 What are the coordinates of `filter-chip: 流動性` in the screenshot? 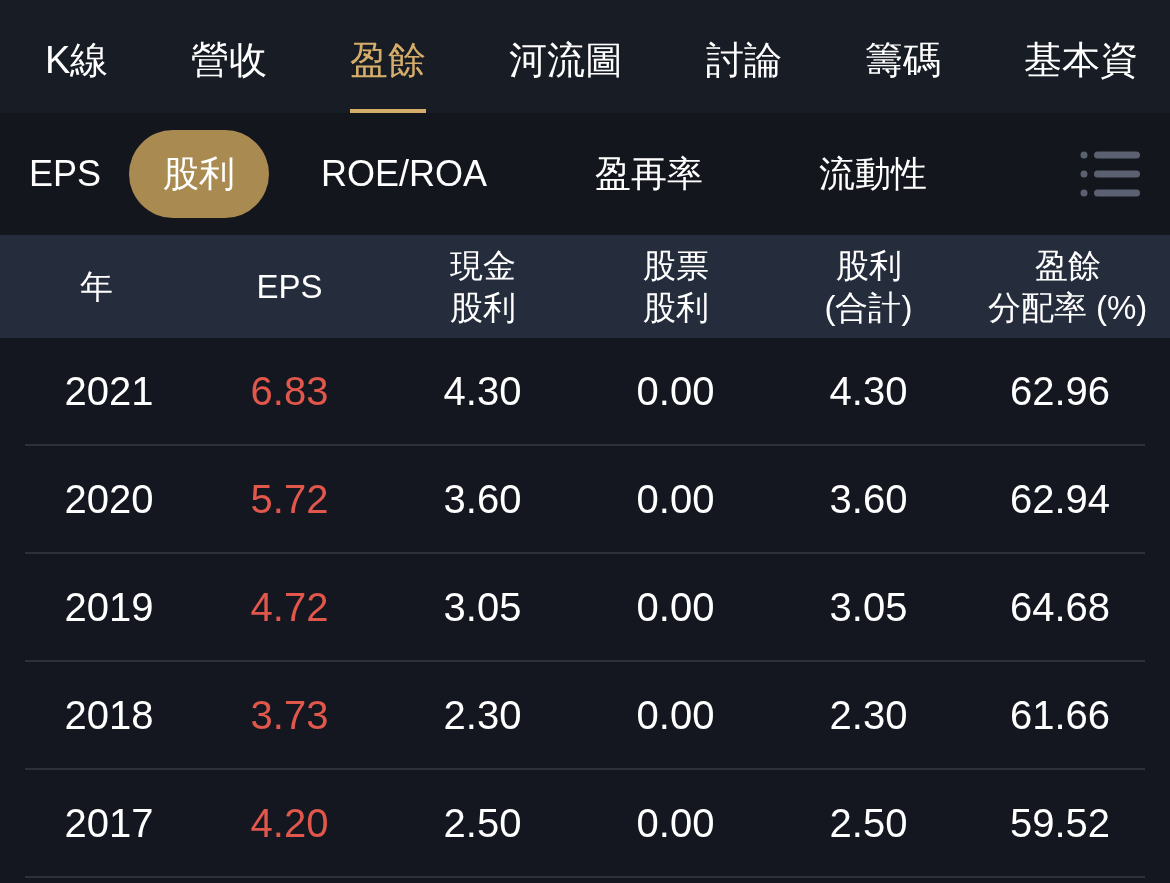 It's located at (873, 174).